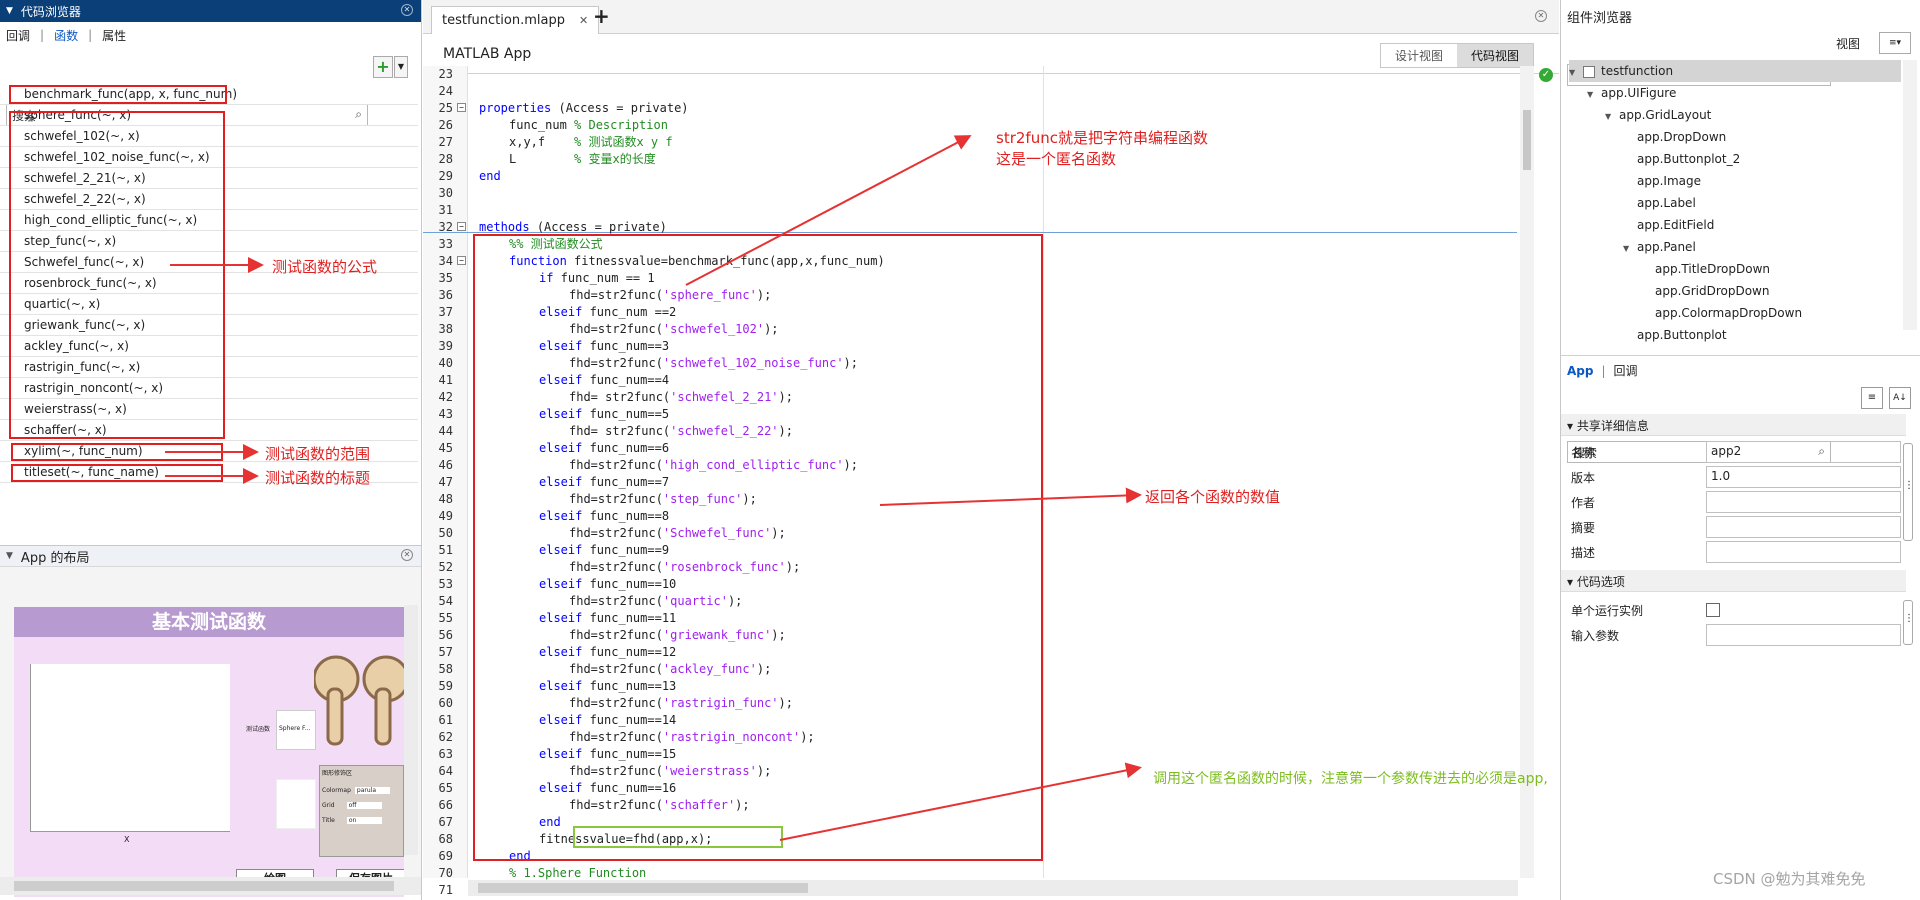 This screenshot has width=1920, height=900. I want to click on tree-node-label: app.UIFigure, so click(1639, 93).